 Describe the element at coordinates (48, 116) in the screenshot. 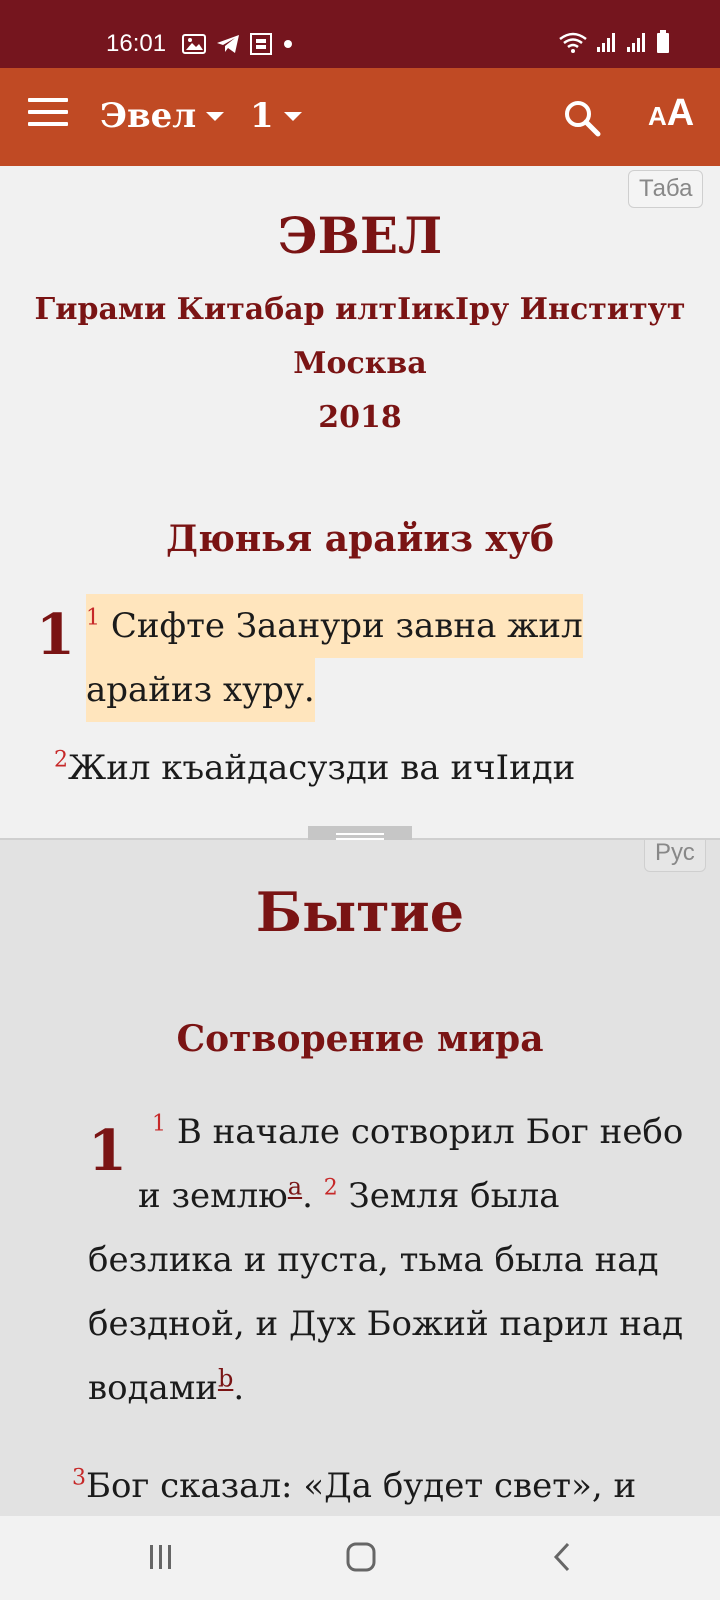

I see `menu-icon` at that location.